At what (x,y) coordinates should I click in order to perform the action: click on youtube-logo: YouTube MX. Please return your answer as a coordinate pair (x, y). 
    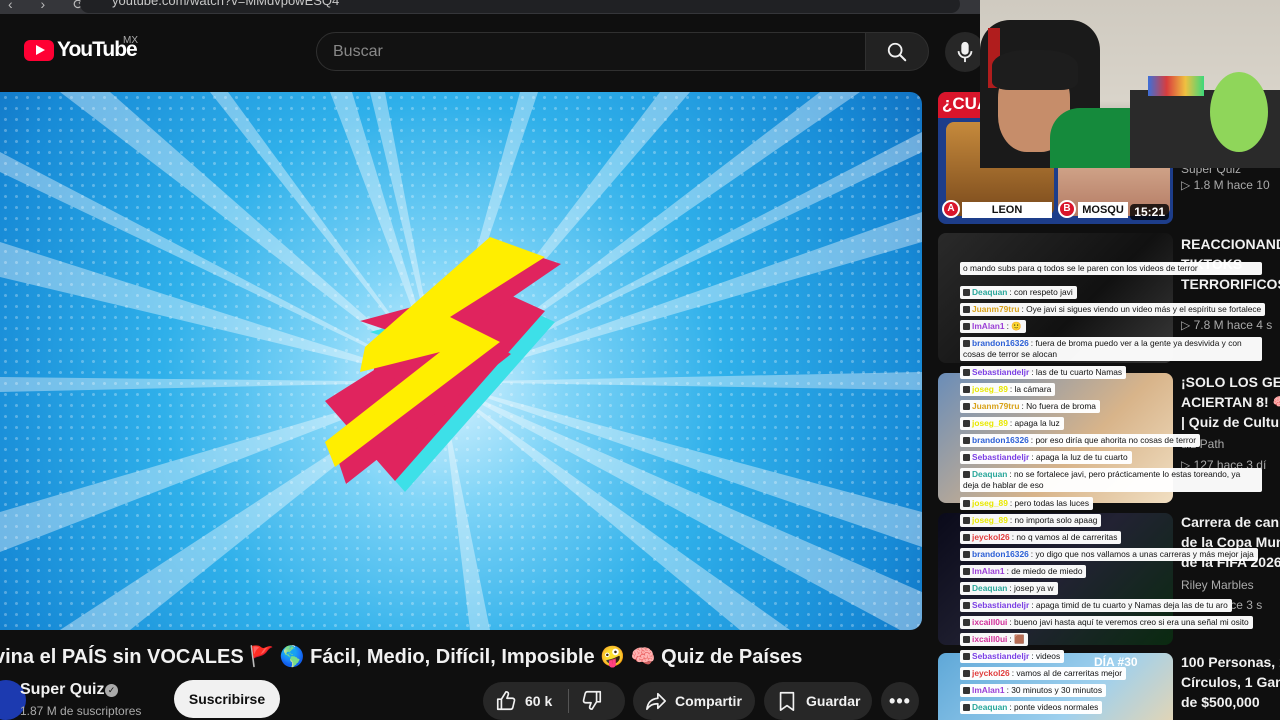
    Looking at the image, I should click on (81, 48).